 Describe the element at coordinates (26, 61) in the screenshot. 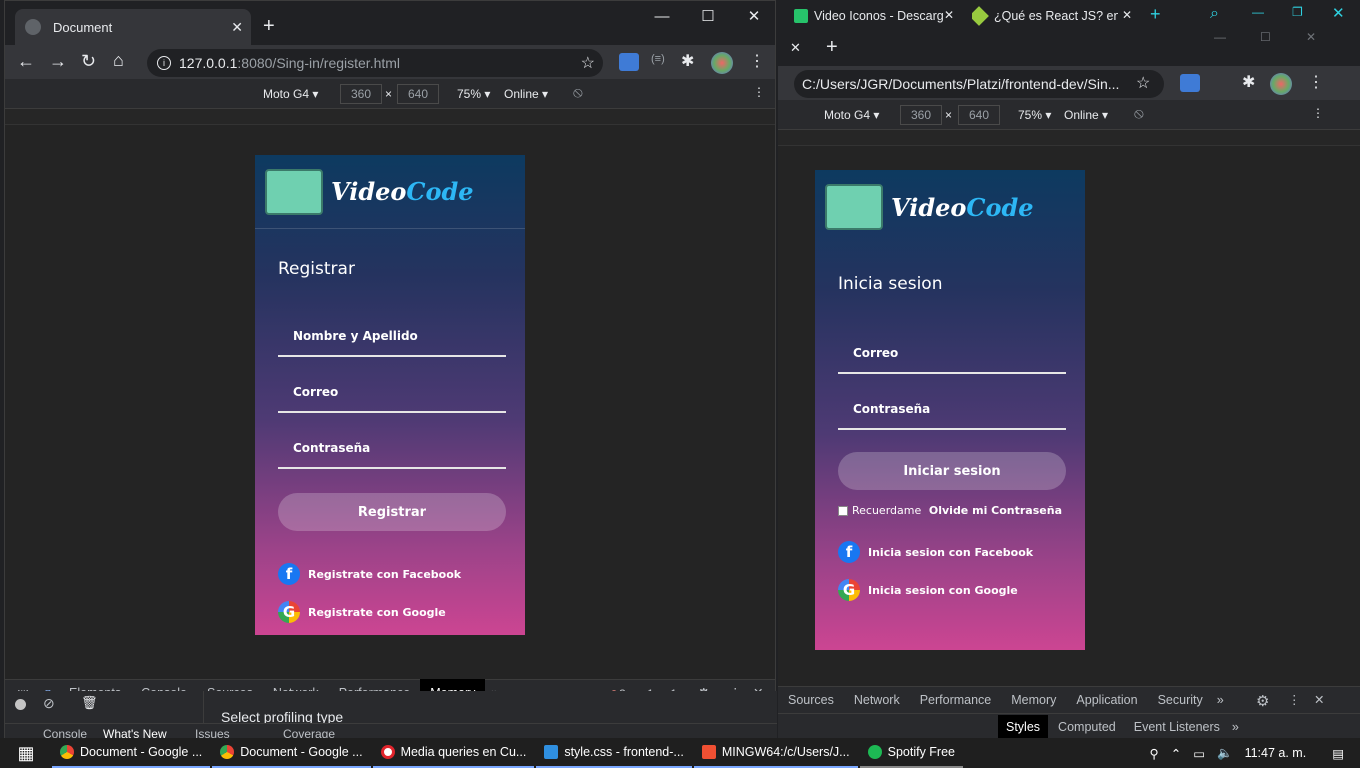

I see `back-icon: ←` at that location.